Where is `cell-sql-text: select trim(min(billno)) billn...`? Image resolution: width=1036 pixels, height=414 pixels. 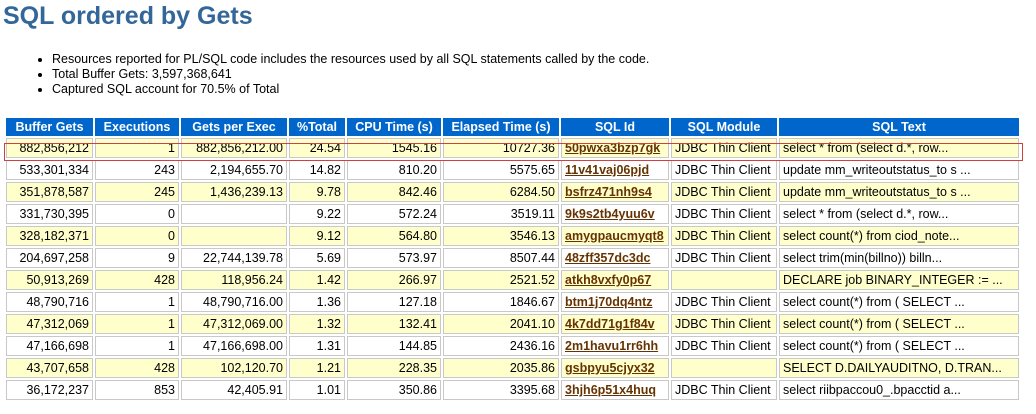 cell-sql-text: select trim(min(billno)) billn... is located at coordinates (899, 258).